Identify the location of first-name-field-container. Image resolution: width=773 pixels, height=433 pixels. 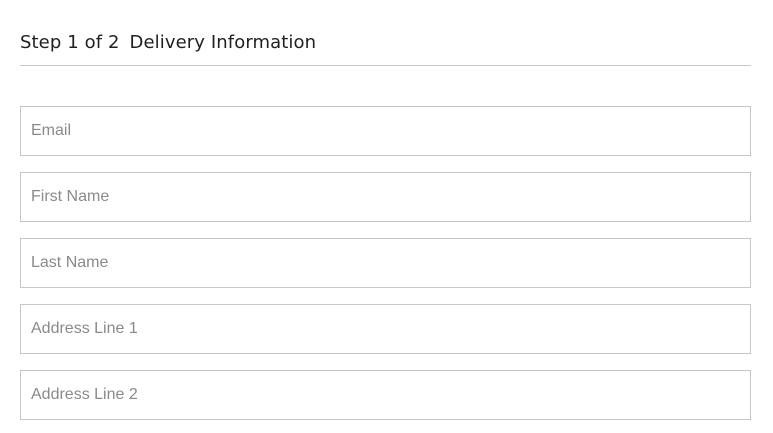
(385, 197).